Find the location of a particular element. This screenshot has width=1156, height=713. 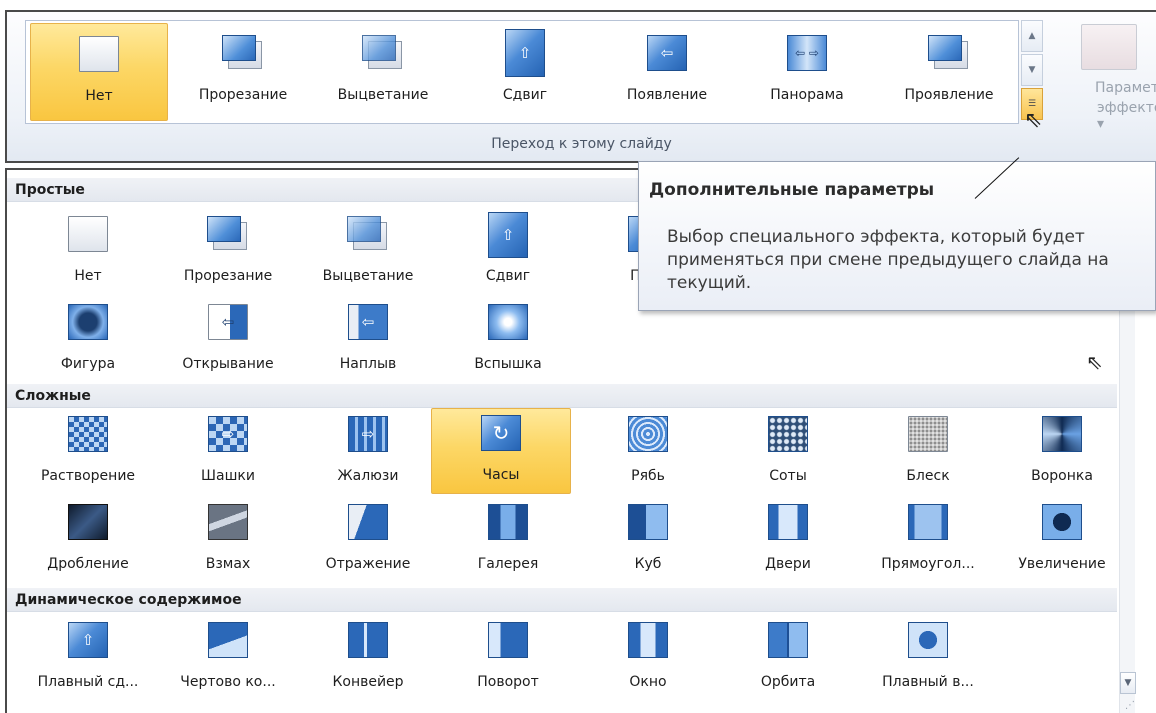

gallery-item-label: Куб is located at coordinates (648, 564).